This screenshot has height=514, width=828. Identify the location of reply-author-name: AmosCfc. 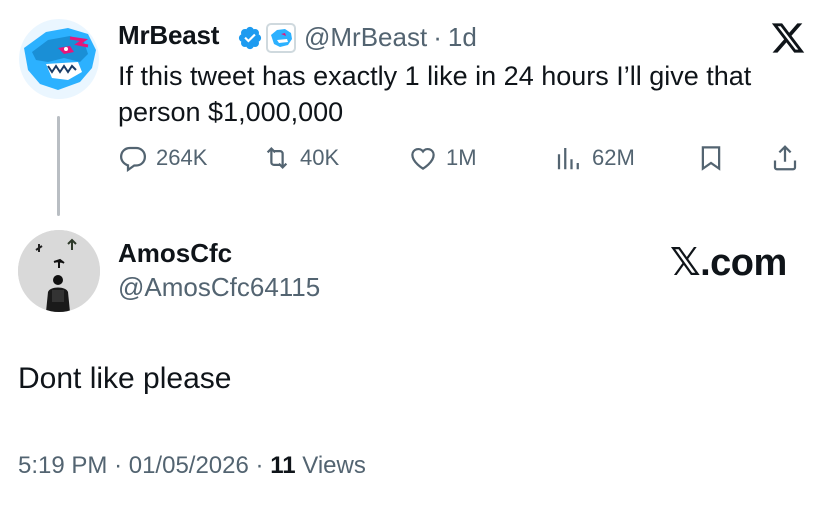
(175, 253).